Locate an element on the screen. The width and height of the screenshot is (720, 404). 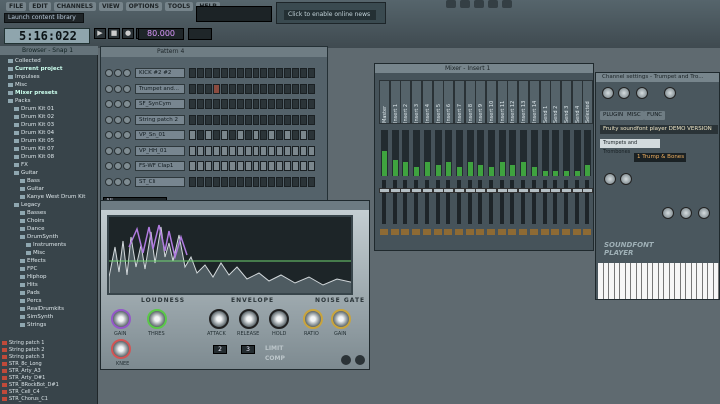
browser-item: Basses is located at coordinates (48, 213).